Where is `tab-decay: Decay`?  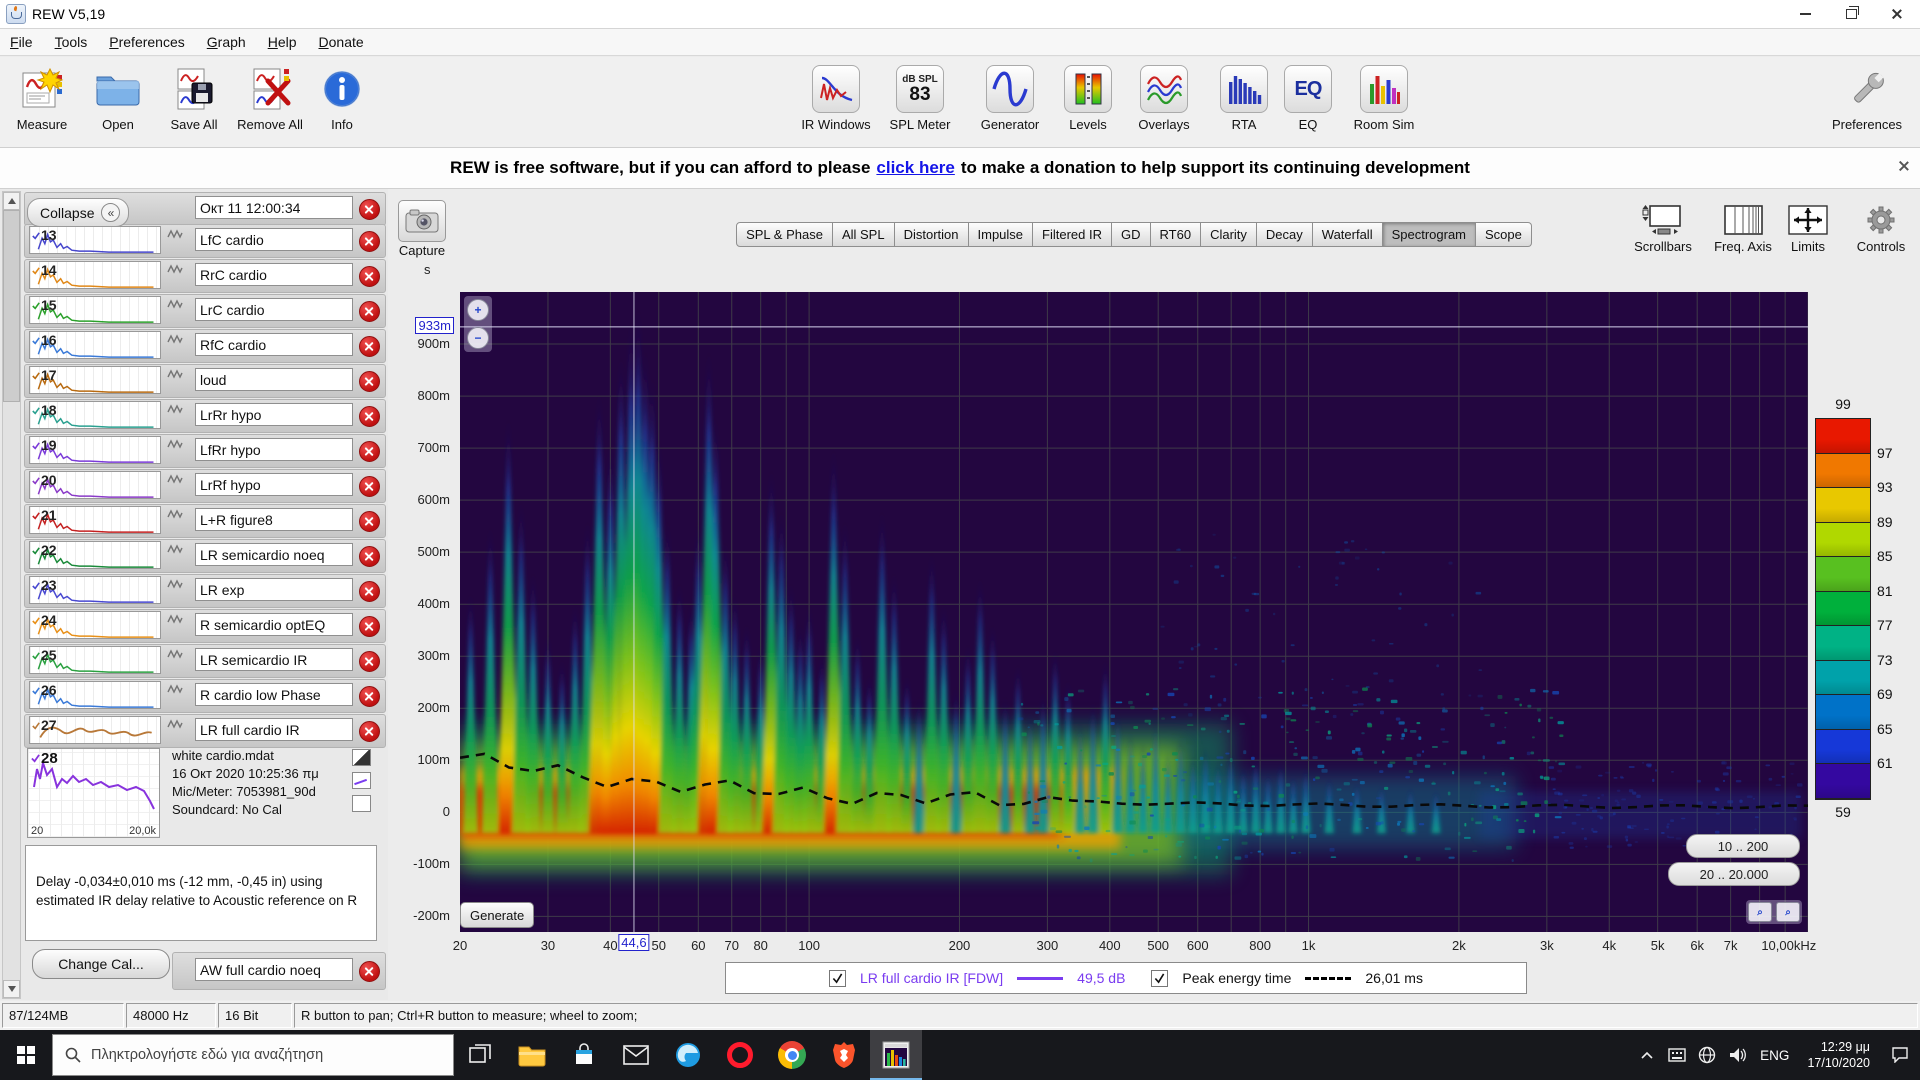
tab-decay: Decay is located at coordinates (1284, 234).